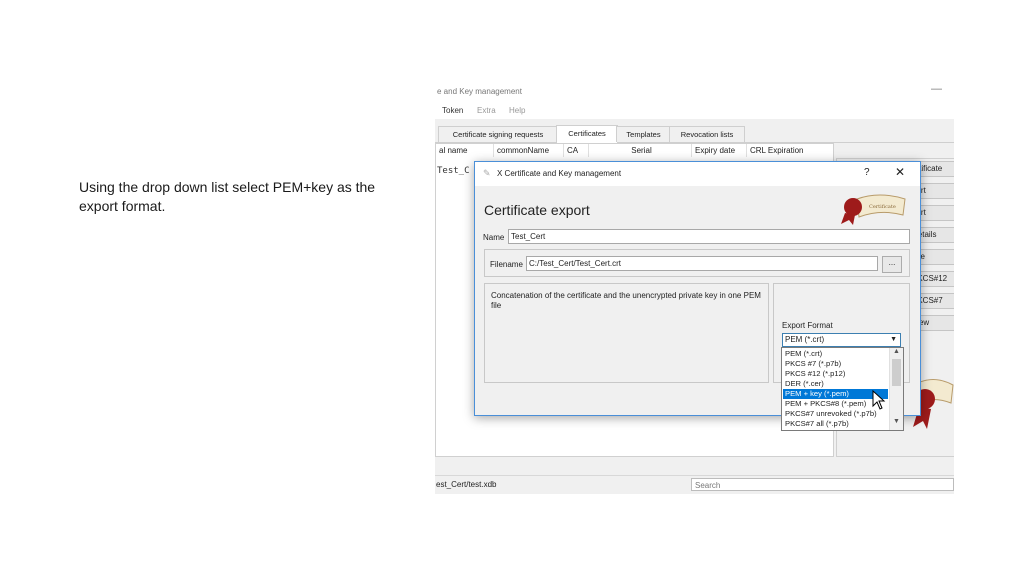 Image resolution: width=1024 pixels, height=576 pixels. Describe the element at coordinates (822, 484) in the screenshot. I see `search-input: Search` at that location.